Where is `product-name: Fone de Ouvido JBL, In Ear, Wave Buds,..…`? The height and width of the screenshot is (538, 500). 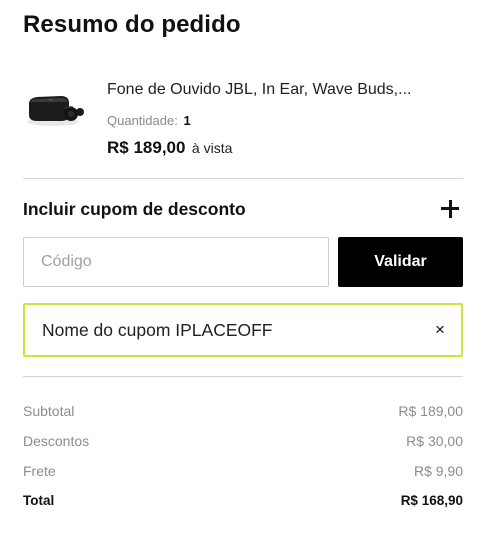 product-name: Fone de Ouvido JBL, In Ear, Wave Buds,..… is located at coordinates (259, 89).